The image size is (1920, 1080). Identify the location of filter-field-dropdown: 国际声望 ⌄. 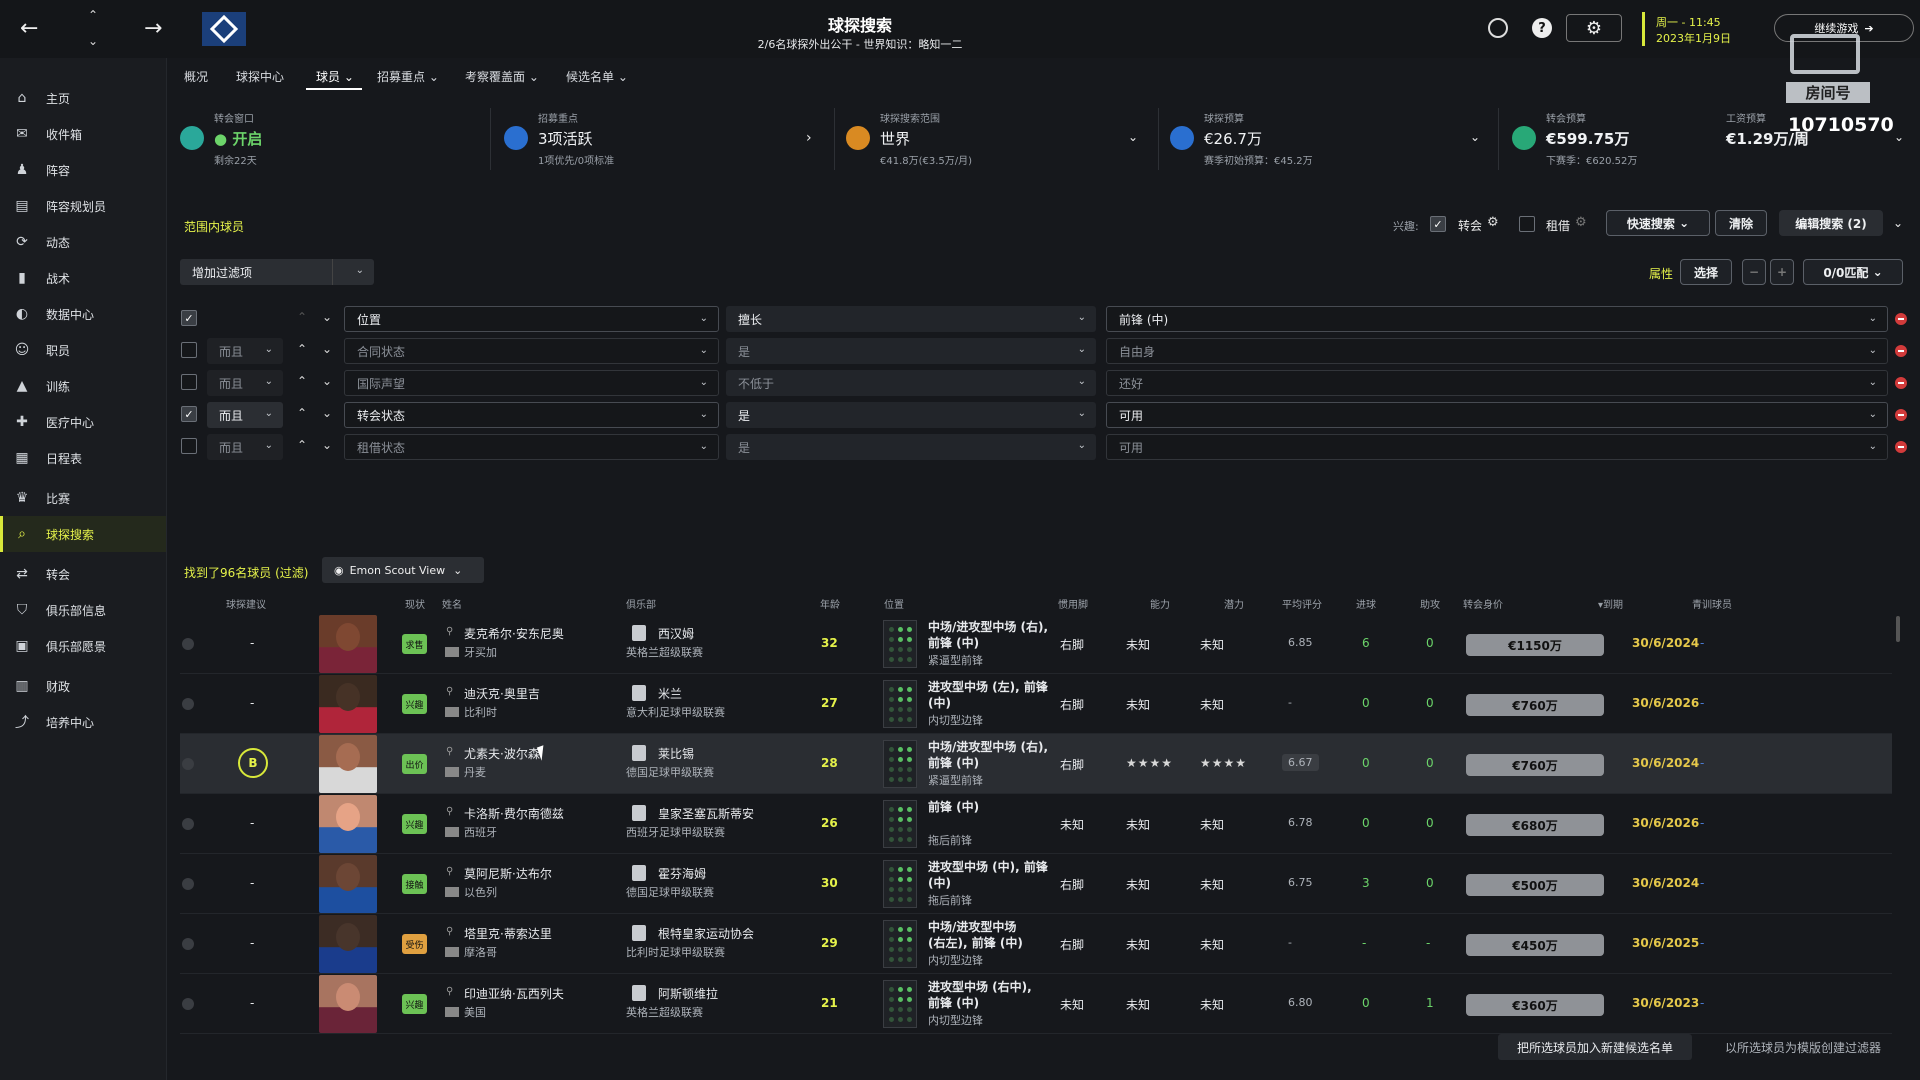
(531, 383).